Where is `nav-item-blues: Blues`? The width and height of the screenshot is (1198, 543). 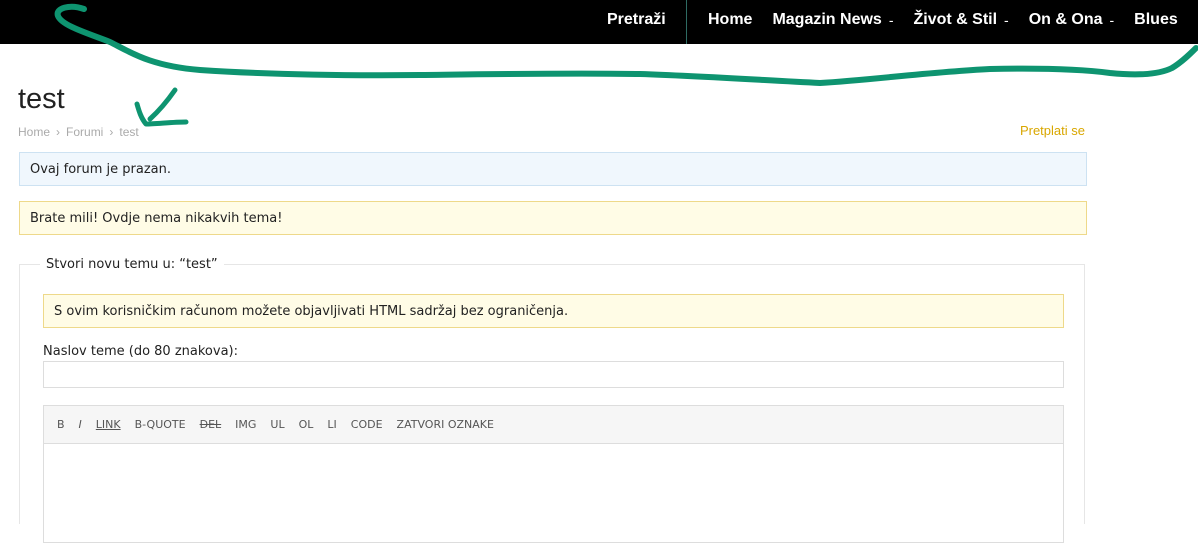 nav-item-blues: Blues is located at coordinates (1156, 20).